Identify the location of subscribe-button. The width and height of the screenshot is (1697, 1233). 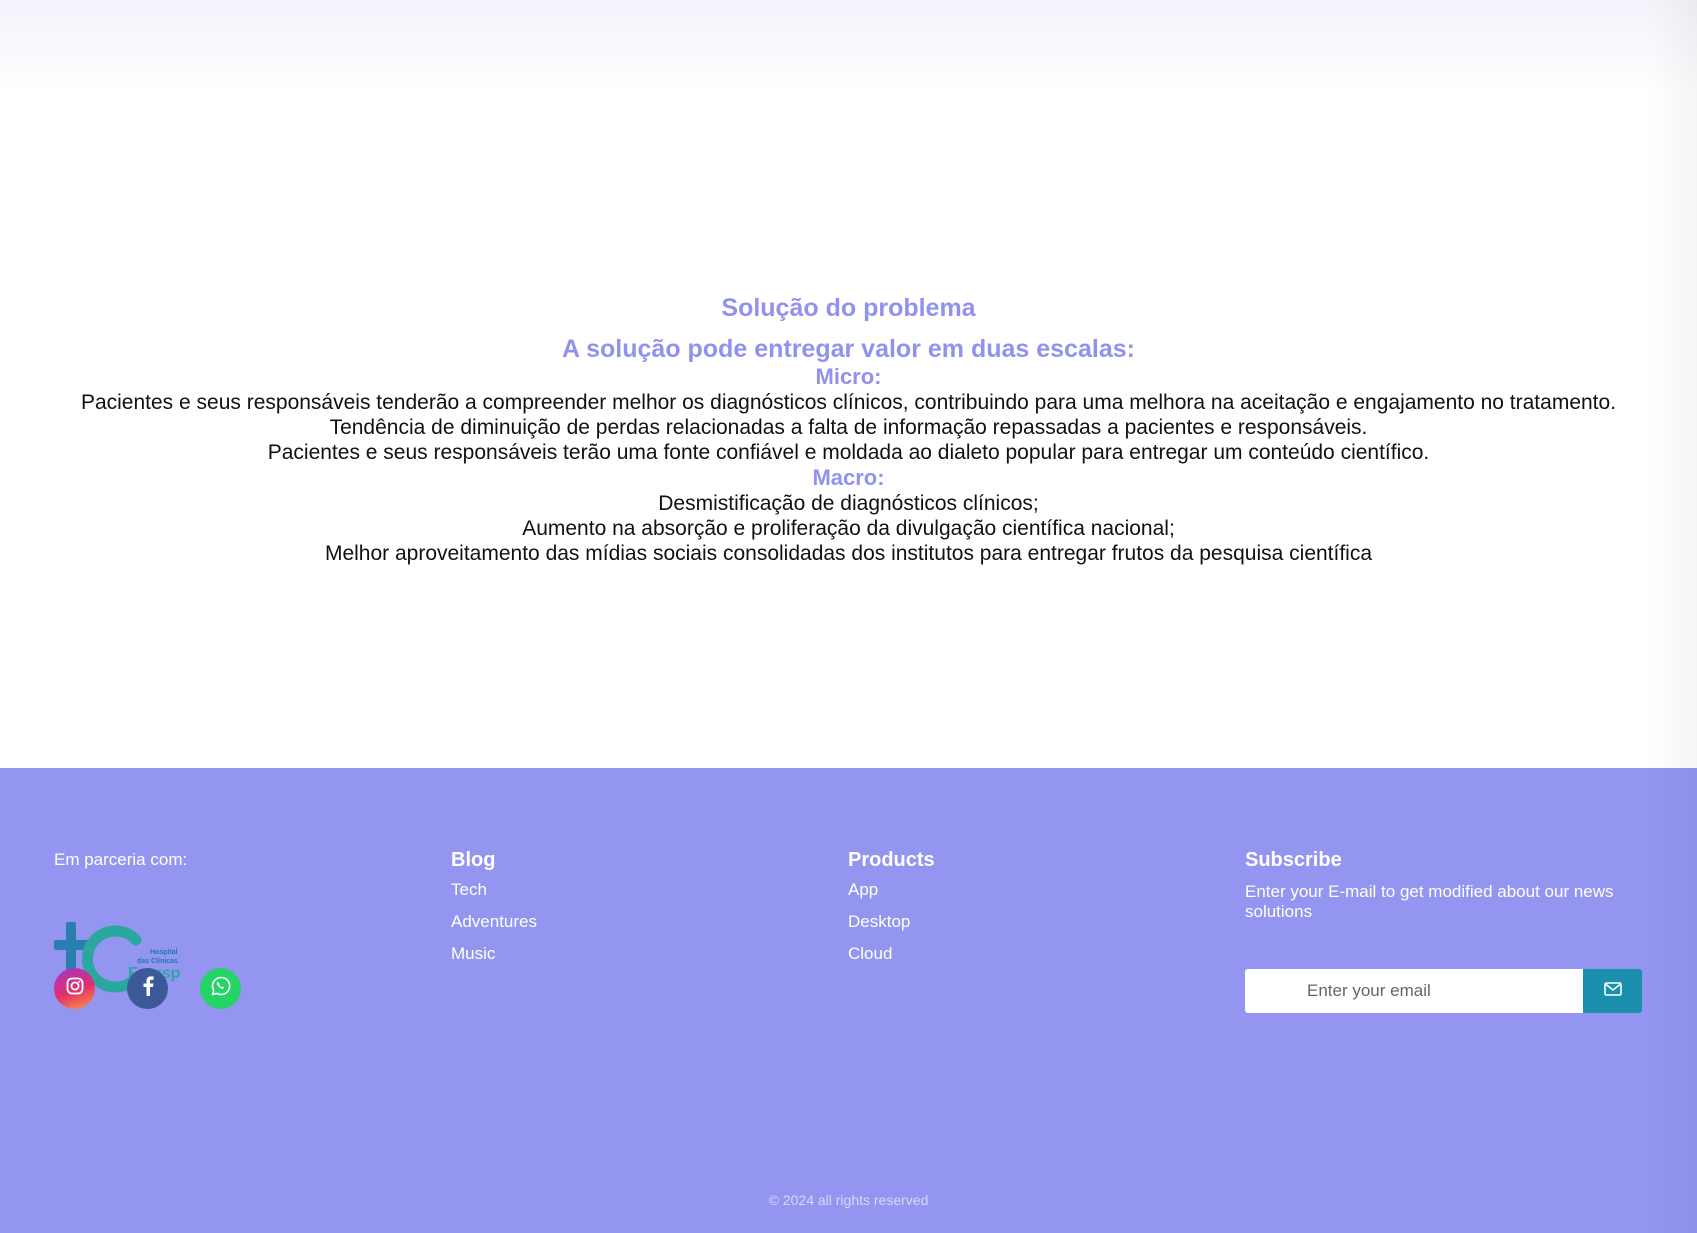
(1612, 991).